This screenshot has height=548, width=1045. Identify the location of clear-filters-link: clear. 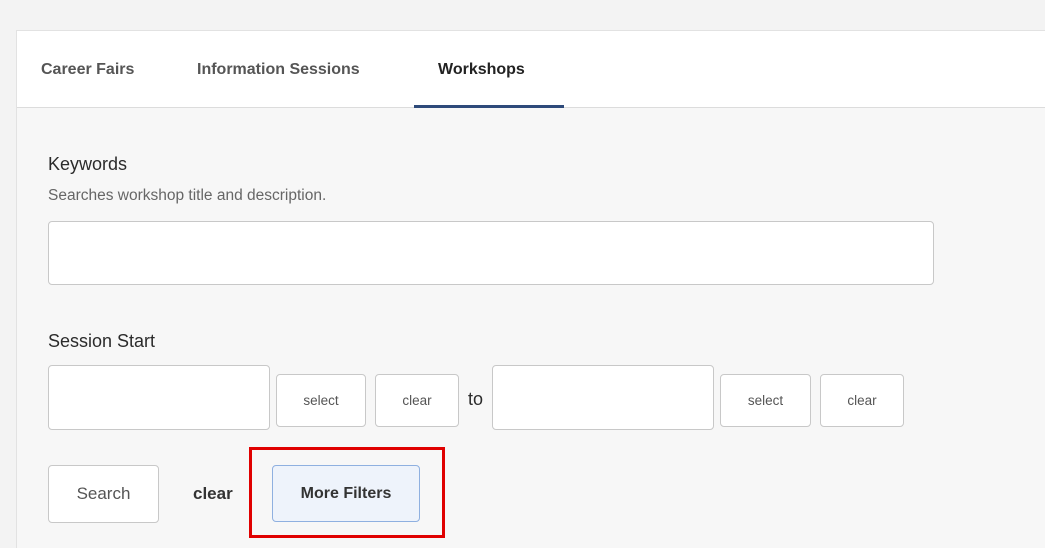
(213, 494).